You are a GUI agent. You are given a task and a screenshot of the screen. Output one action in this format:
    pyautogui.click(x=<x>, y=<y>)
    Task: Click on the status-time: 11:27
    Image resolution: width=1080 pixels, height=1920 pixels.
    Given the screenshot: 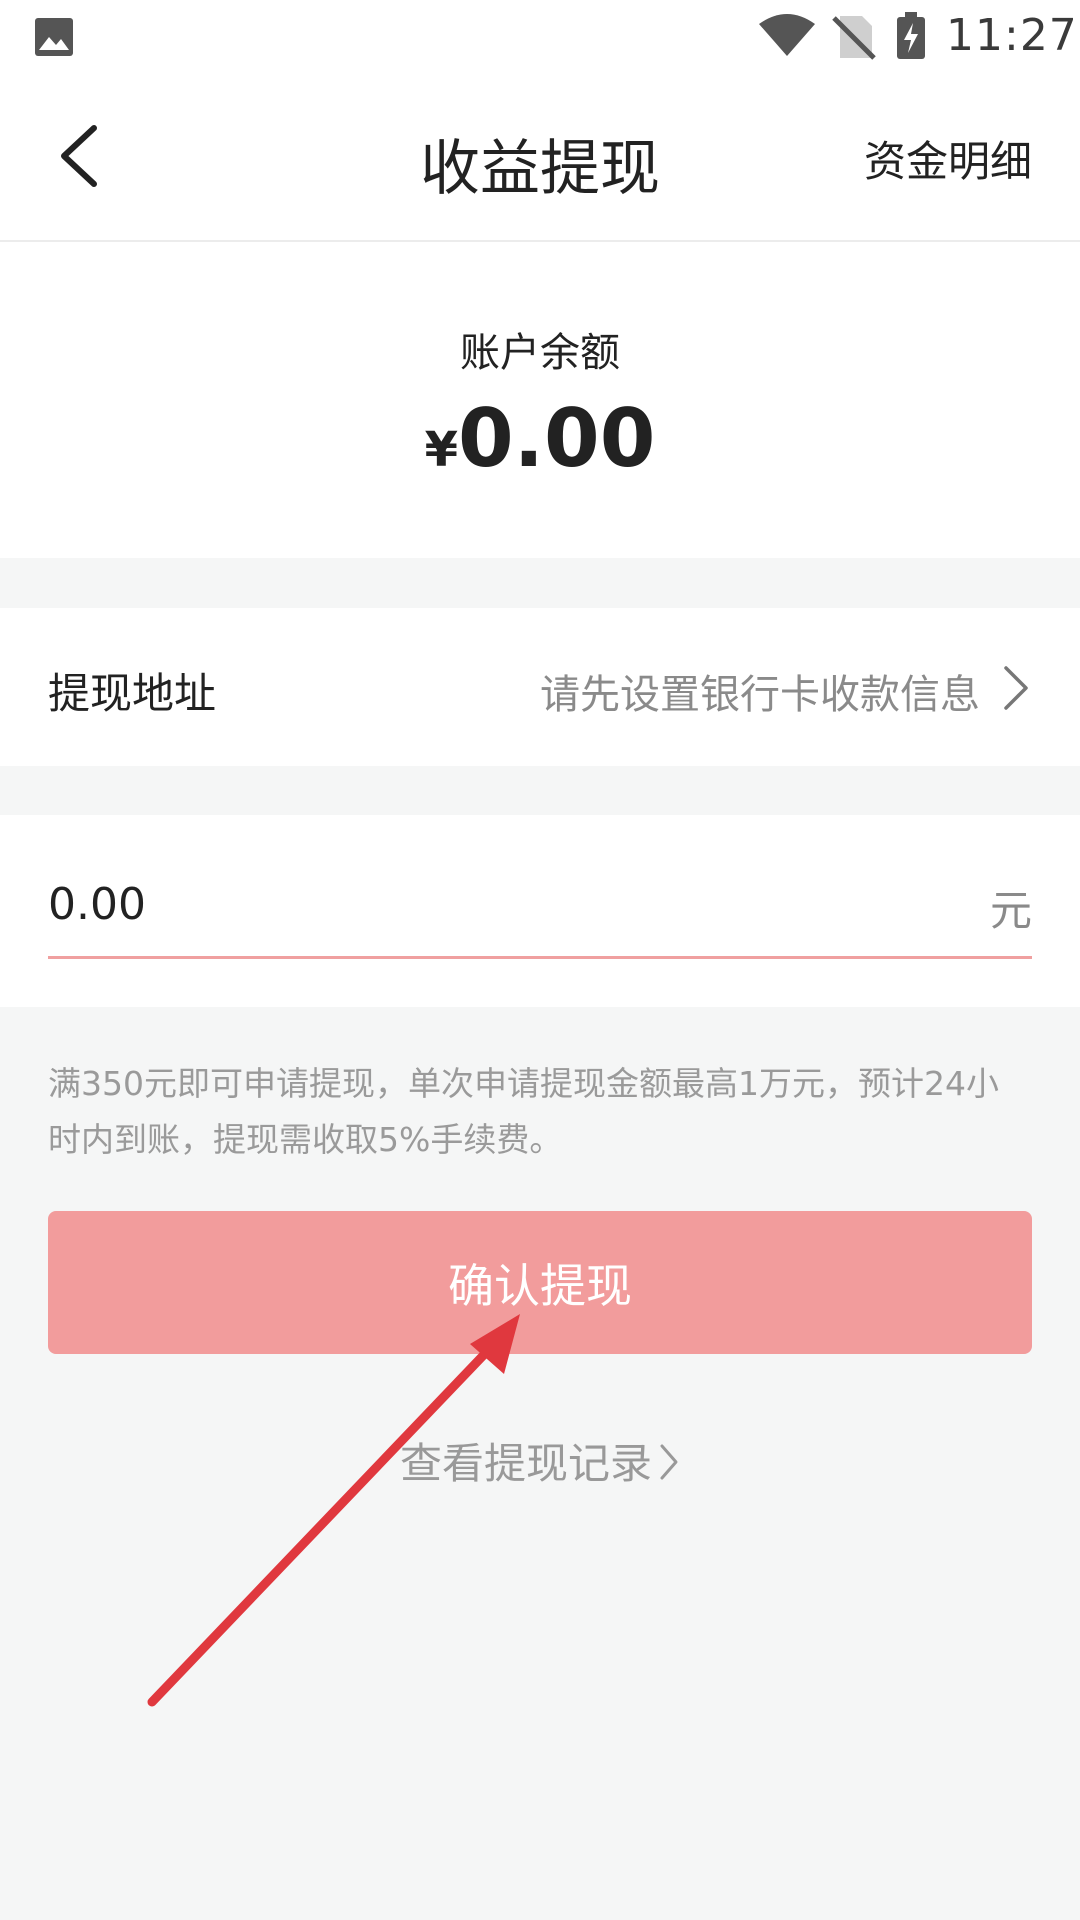 What is the action you would take?
    pyautogui.click(x=1012, y=35)
    